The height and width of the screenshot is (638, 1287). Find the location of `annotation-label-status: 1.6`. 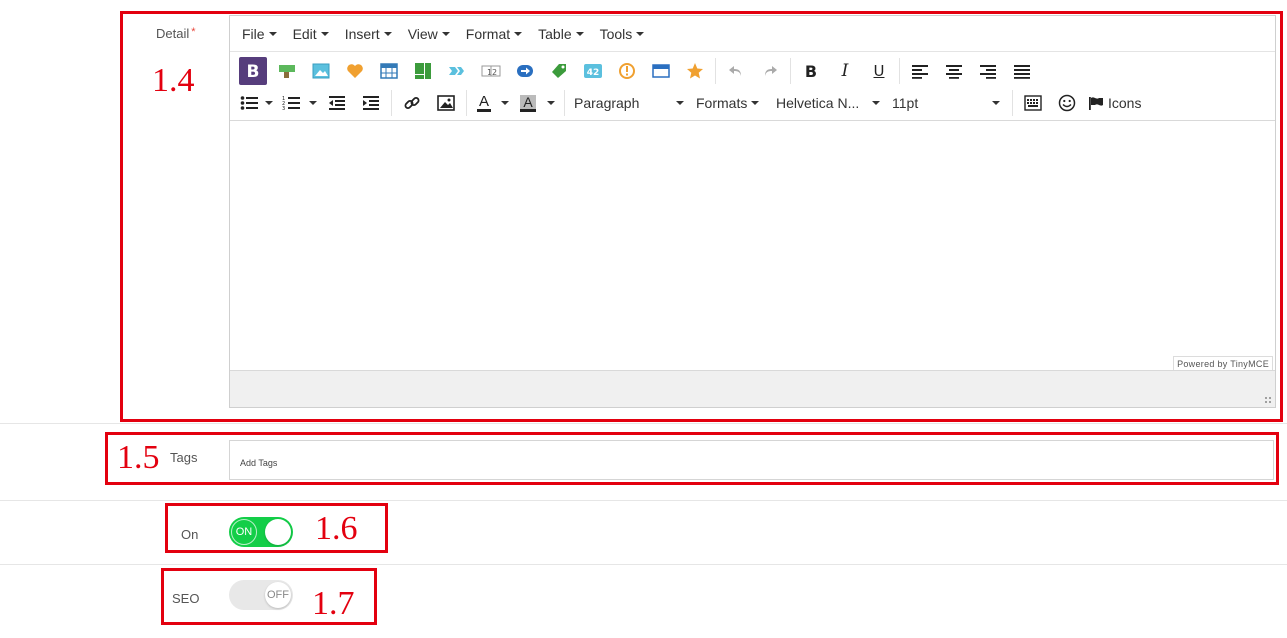

annotation-label-status: 1.6 is located at coordinates (336, 528).